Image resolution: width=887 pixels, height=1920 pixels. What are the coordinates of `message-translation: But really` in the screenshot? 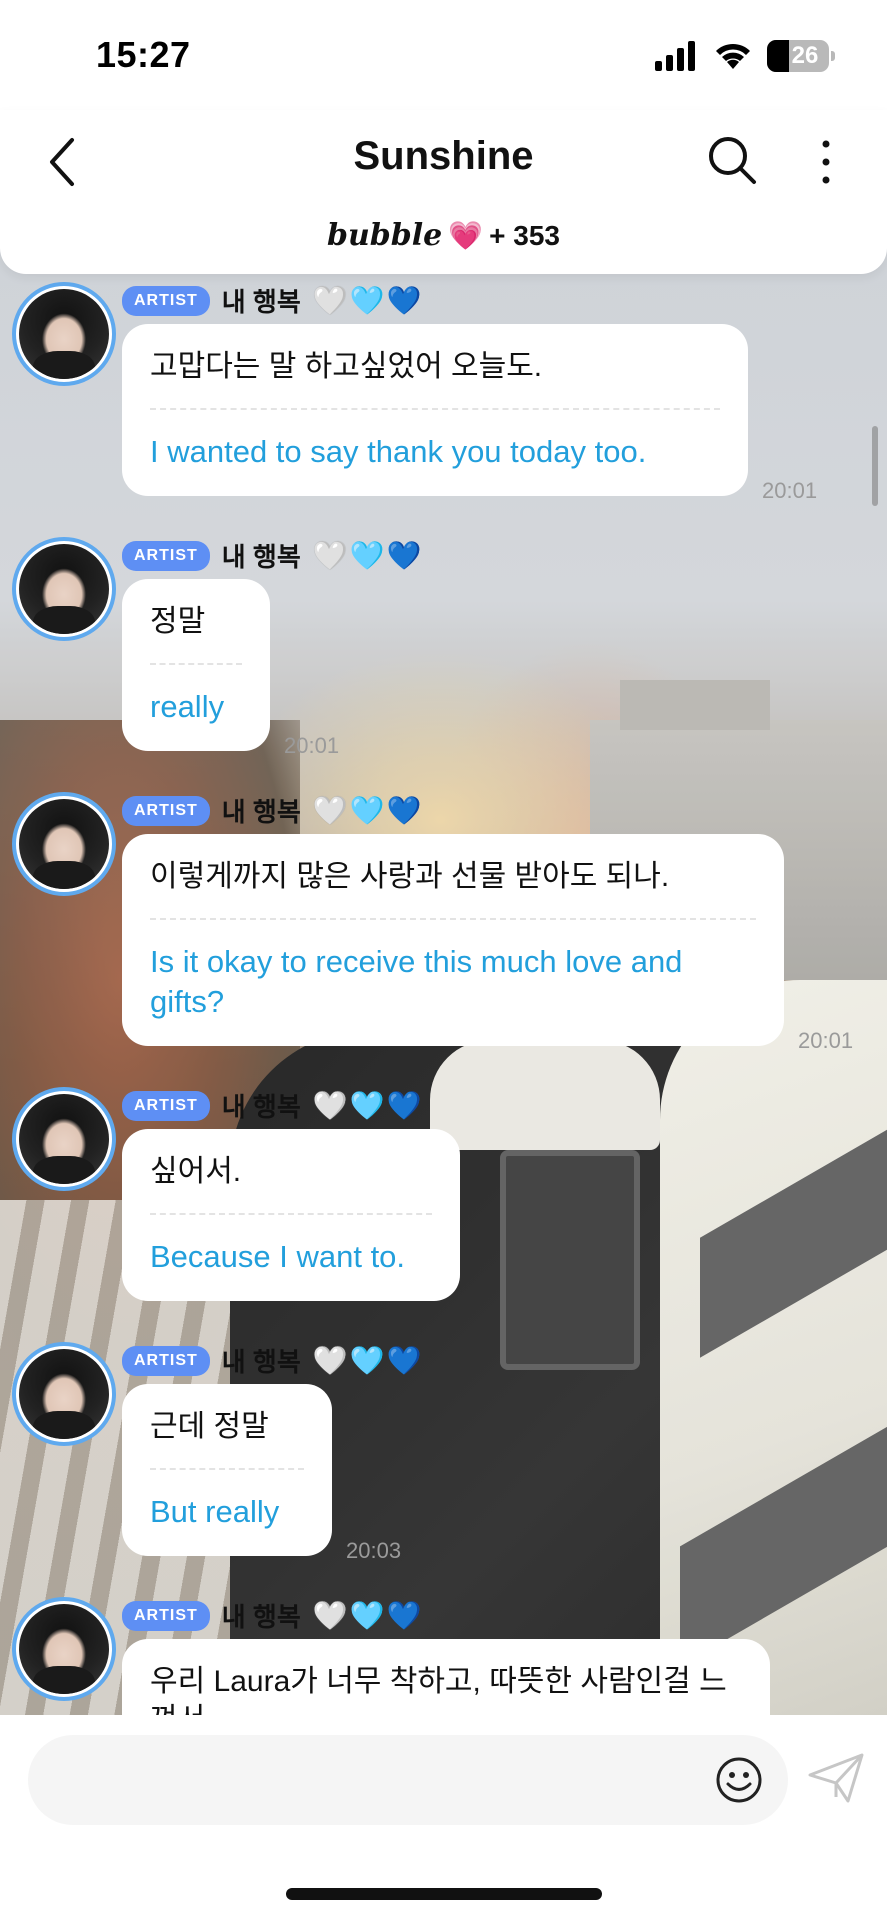 It's located at (215, 1511).